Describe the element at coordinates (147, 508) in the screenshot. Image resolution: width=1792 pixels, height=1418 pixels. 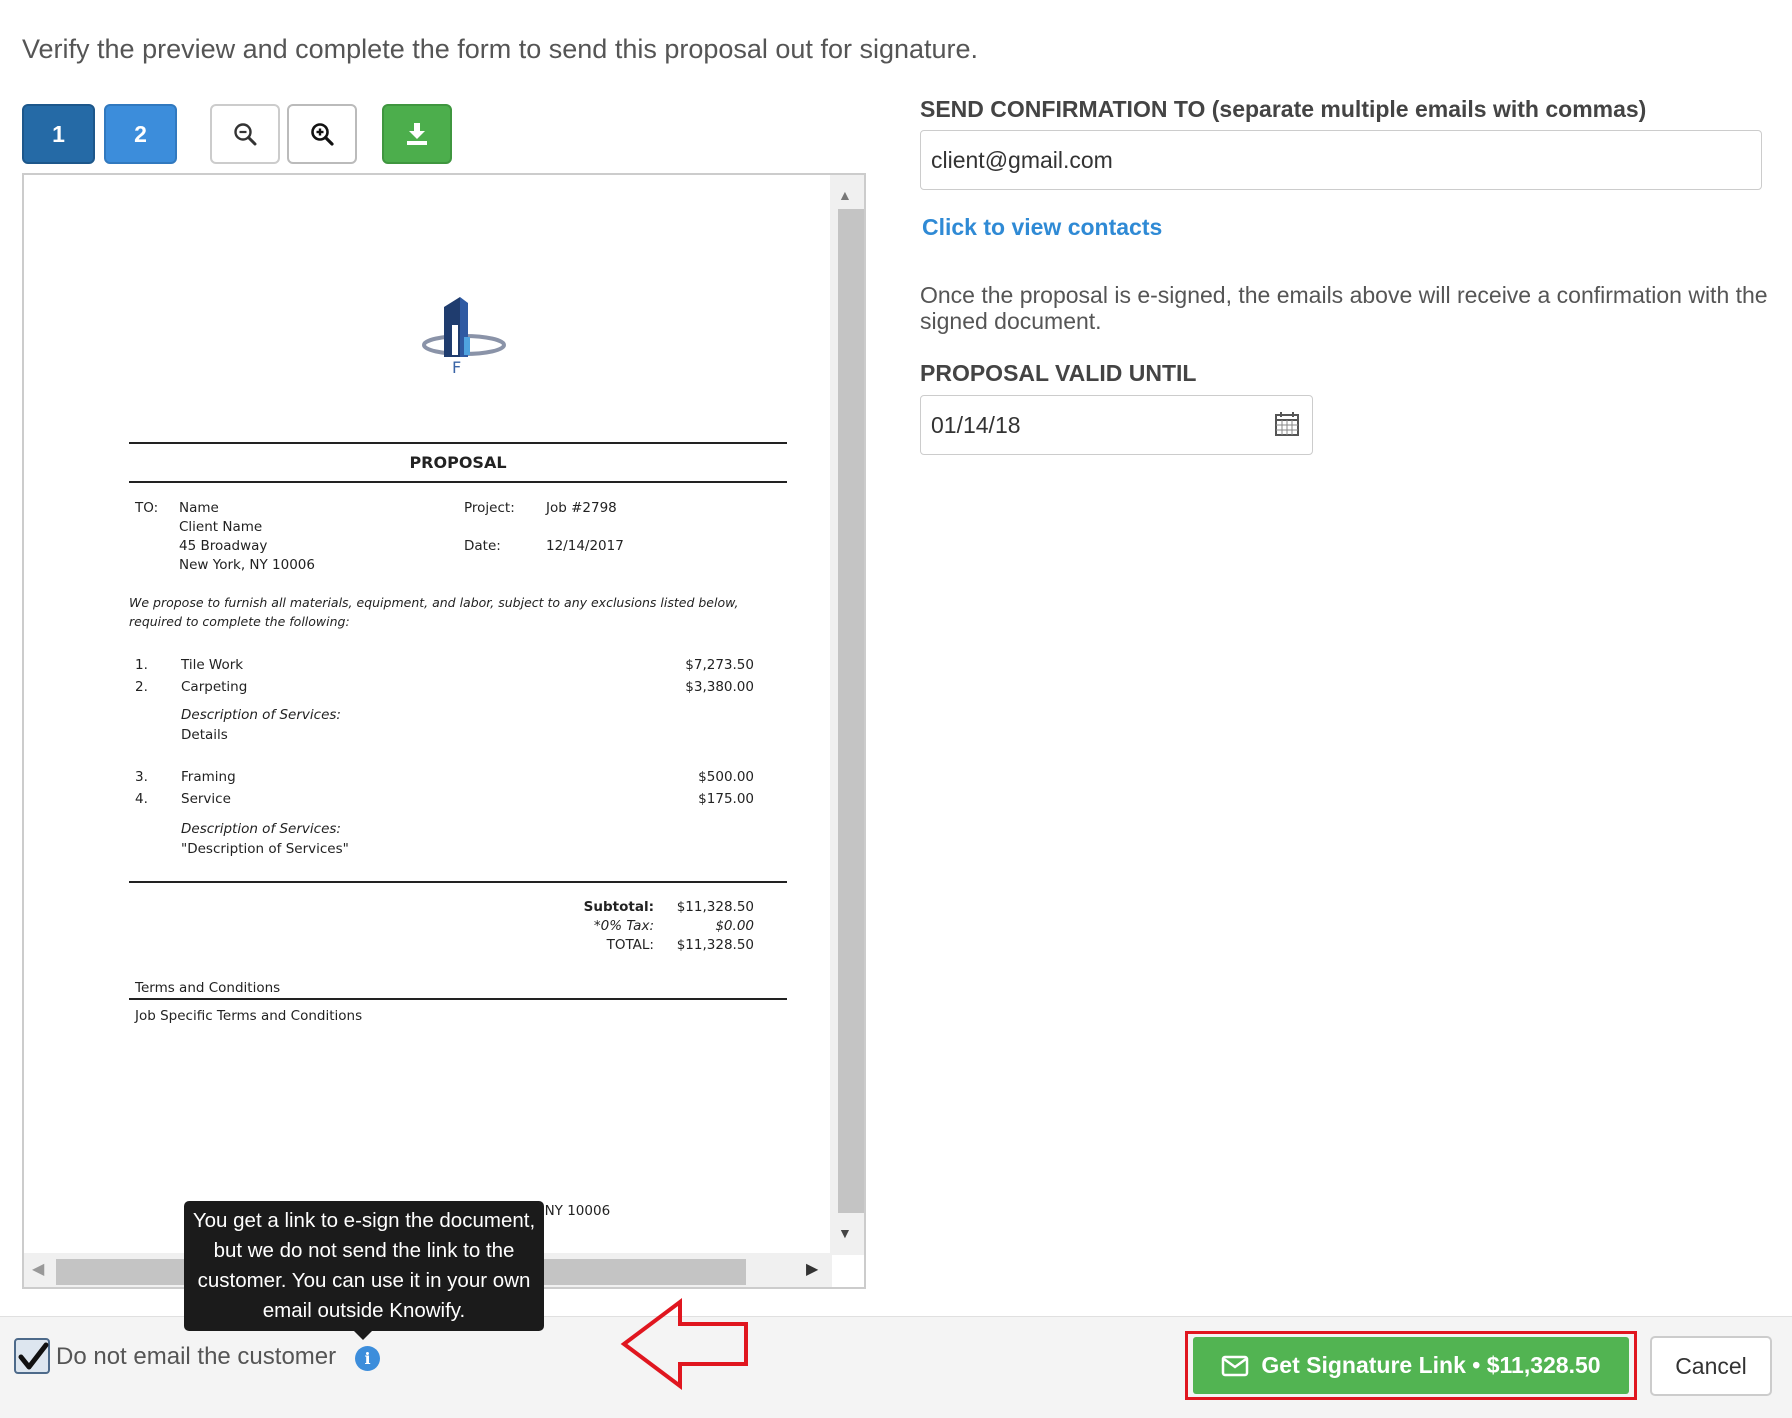
I see `to-label: TO:` at that location.